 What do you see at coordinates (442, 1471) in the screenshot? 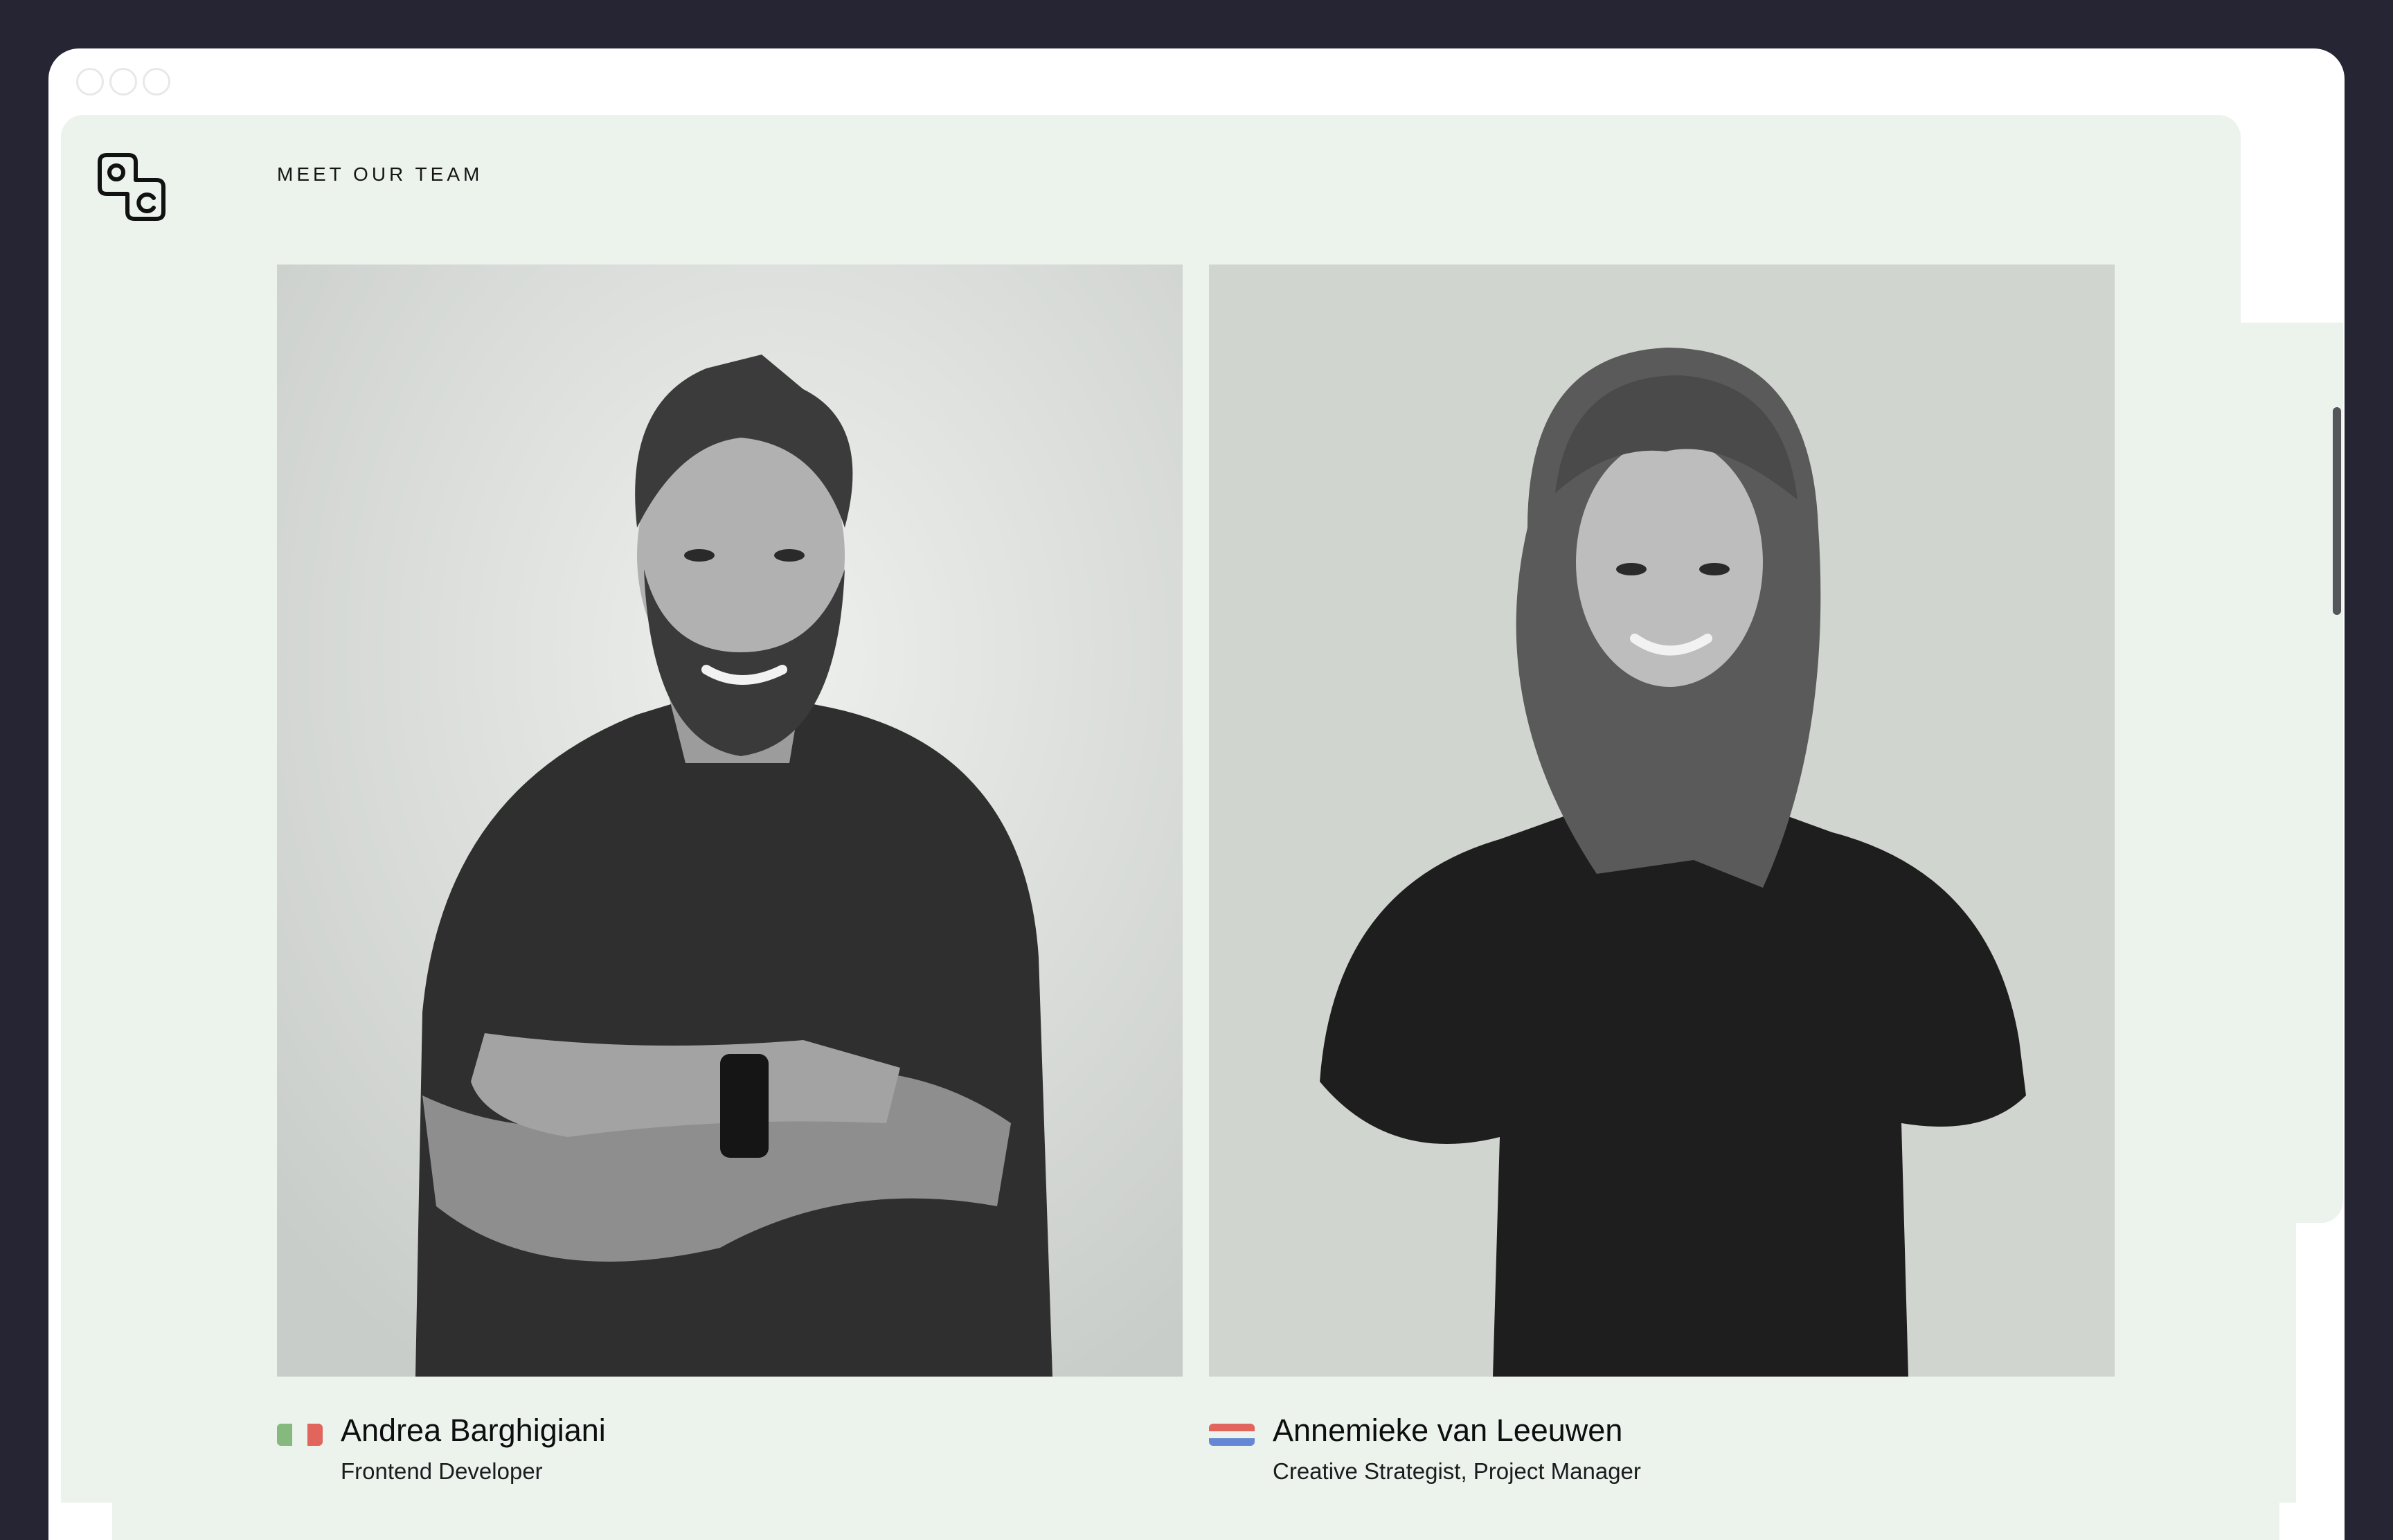
I see `team-member-role: Frontend Developer` at bounding box center [442, 1471].